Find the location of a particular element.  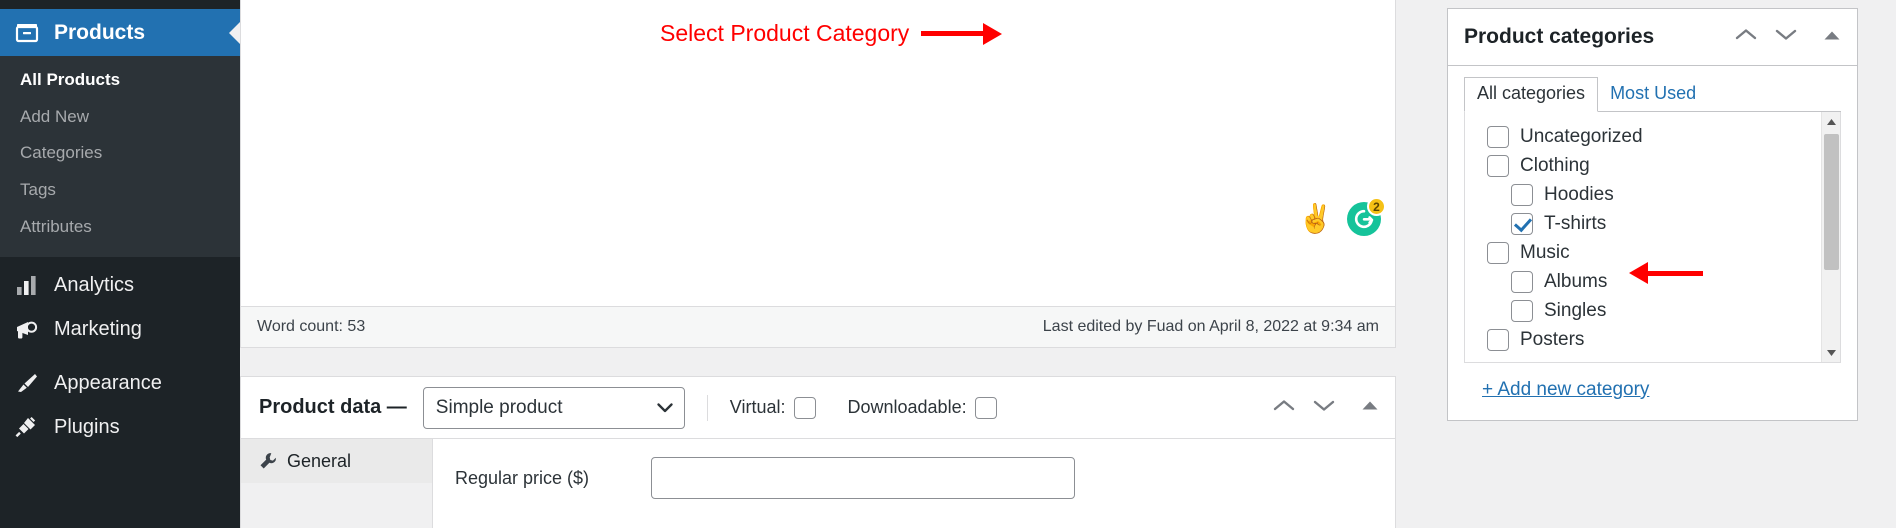

chart-bars-icon is located at coordinates (27, 285).